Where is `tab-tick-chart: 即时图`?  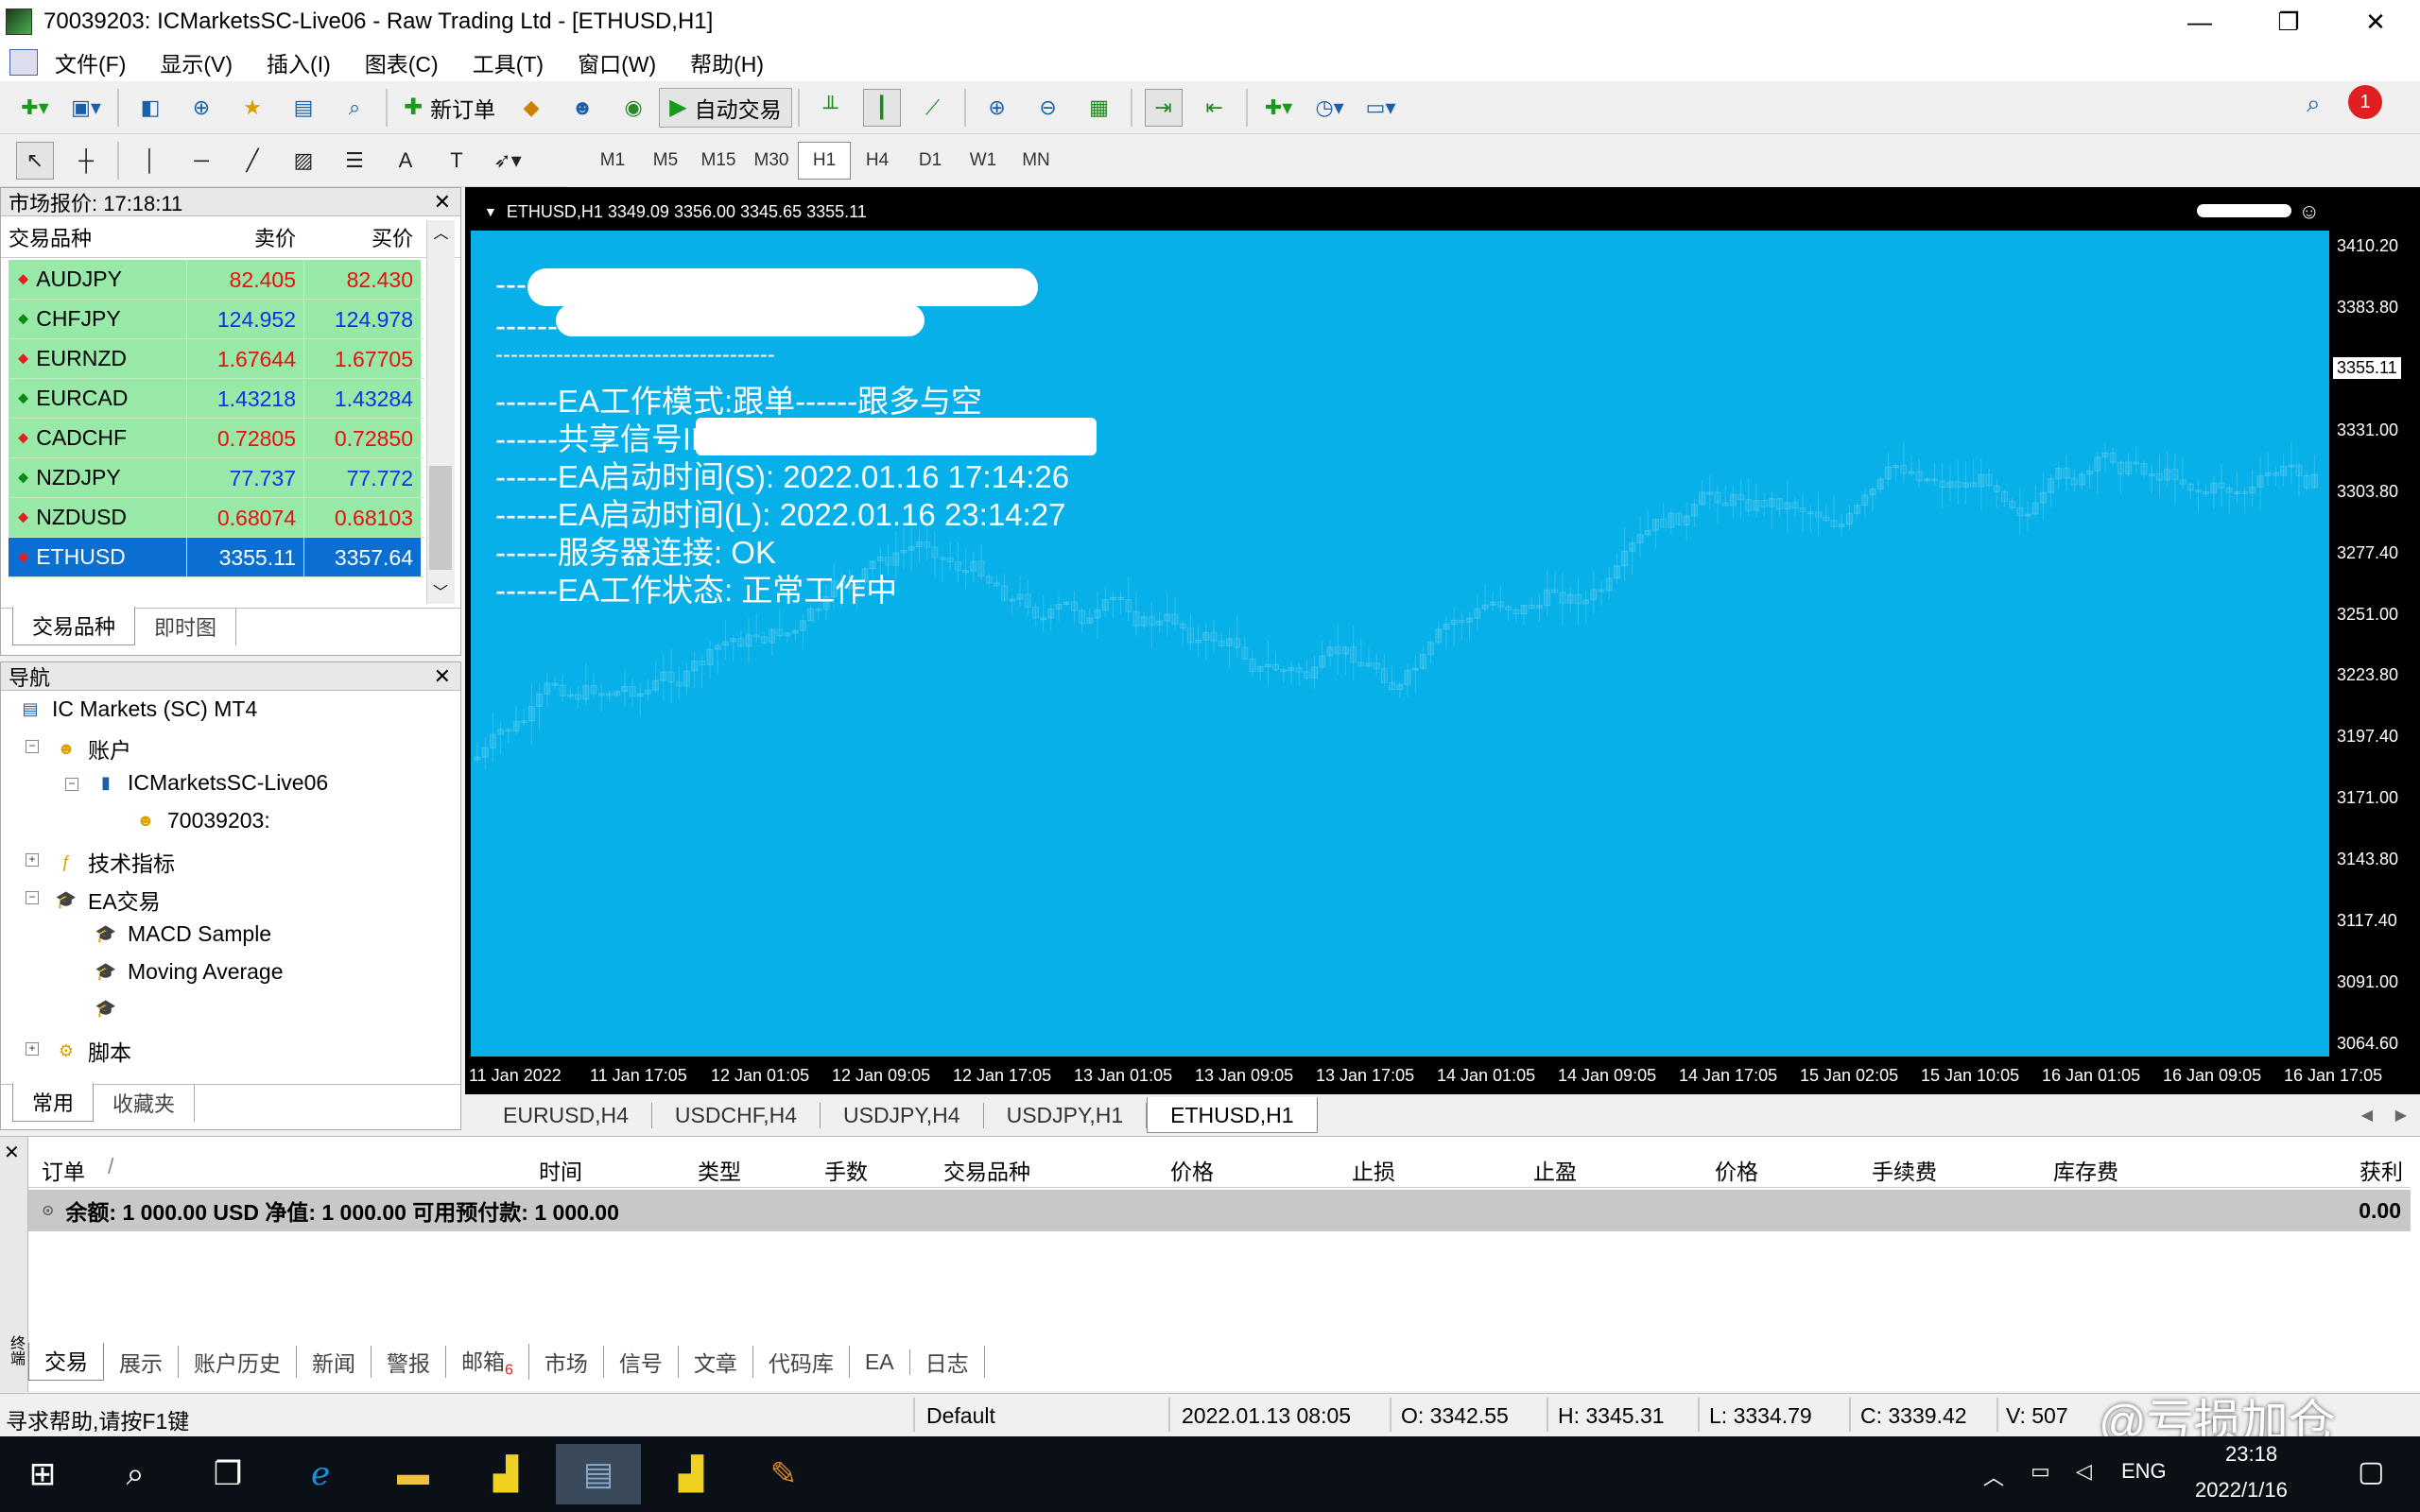
tab-tick-chart: 即时图 is located at coordinates (186, 626).